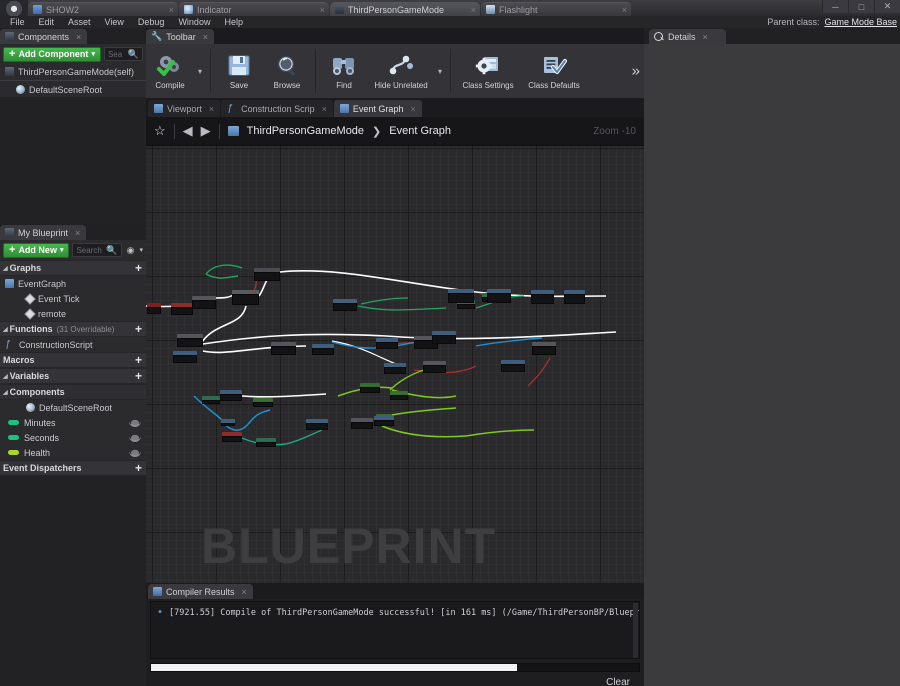 The image size is (900, 686). I want to click on details-tab-close-icon: ×, so click(705, 37).